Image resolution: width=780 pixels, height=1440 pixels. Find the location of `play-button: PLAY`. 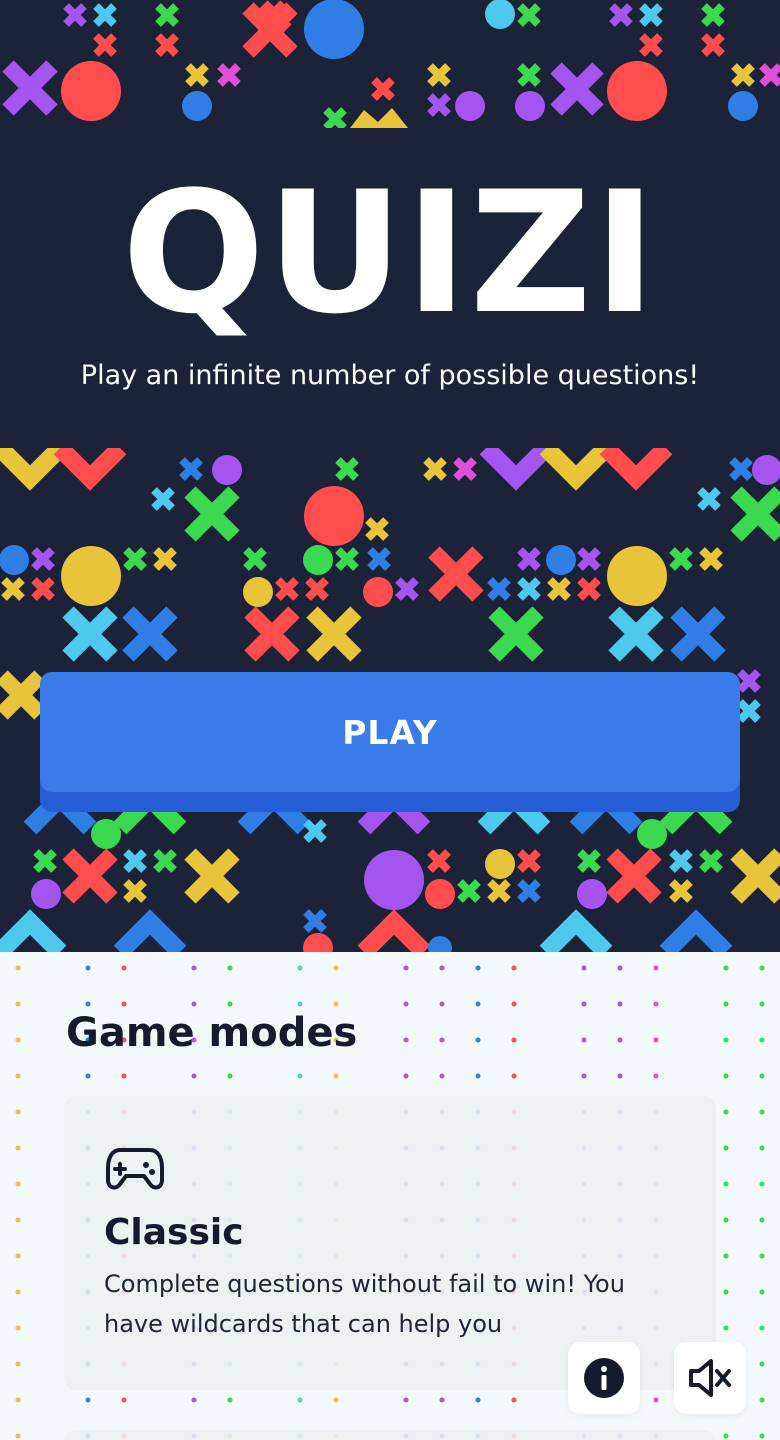

play-button: PLAY is located at coordinates (390, 732).